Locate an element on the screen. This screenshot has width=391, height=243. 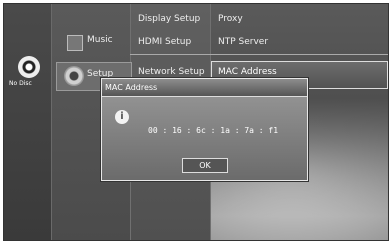
display-setup-item: Display Setup is located at coordinates (169, 19).